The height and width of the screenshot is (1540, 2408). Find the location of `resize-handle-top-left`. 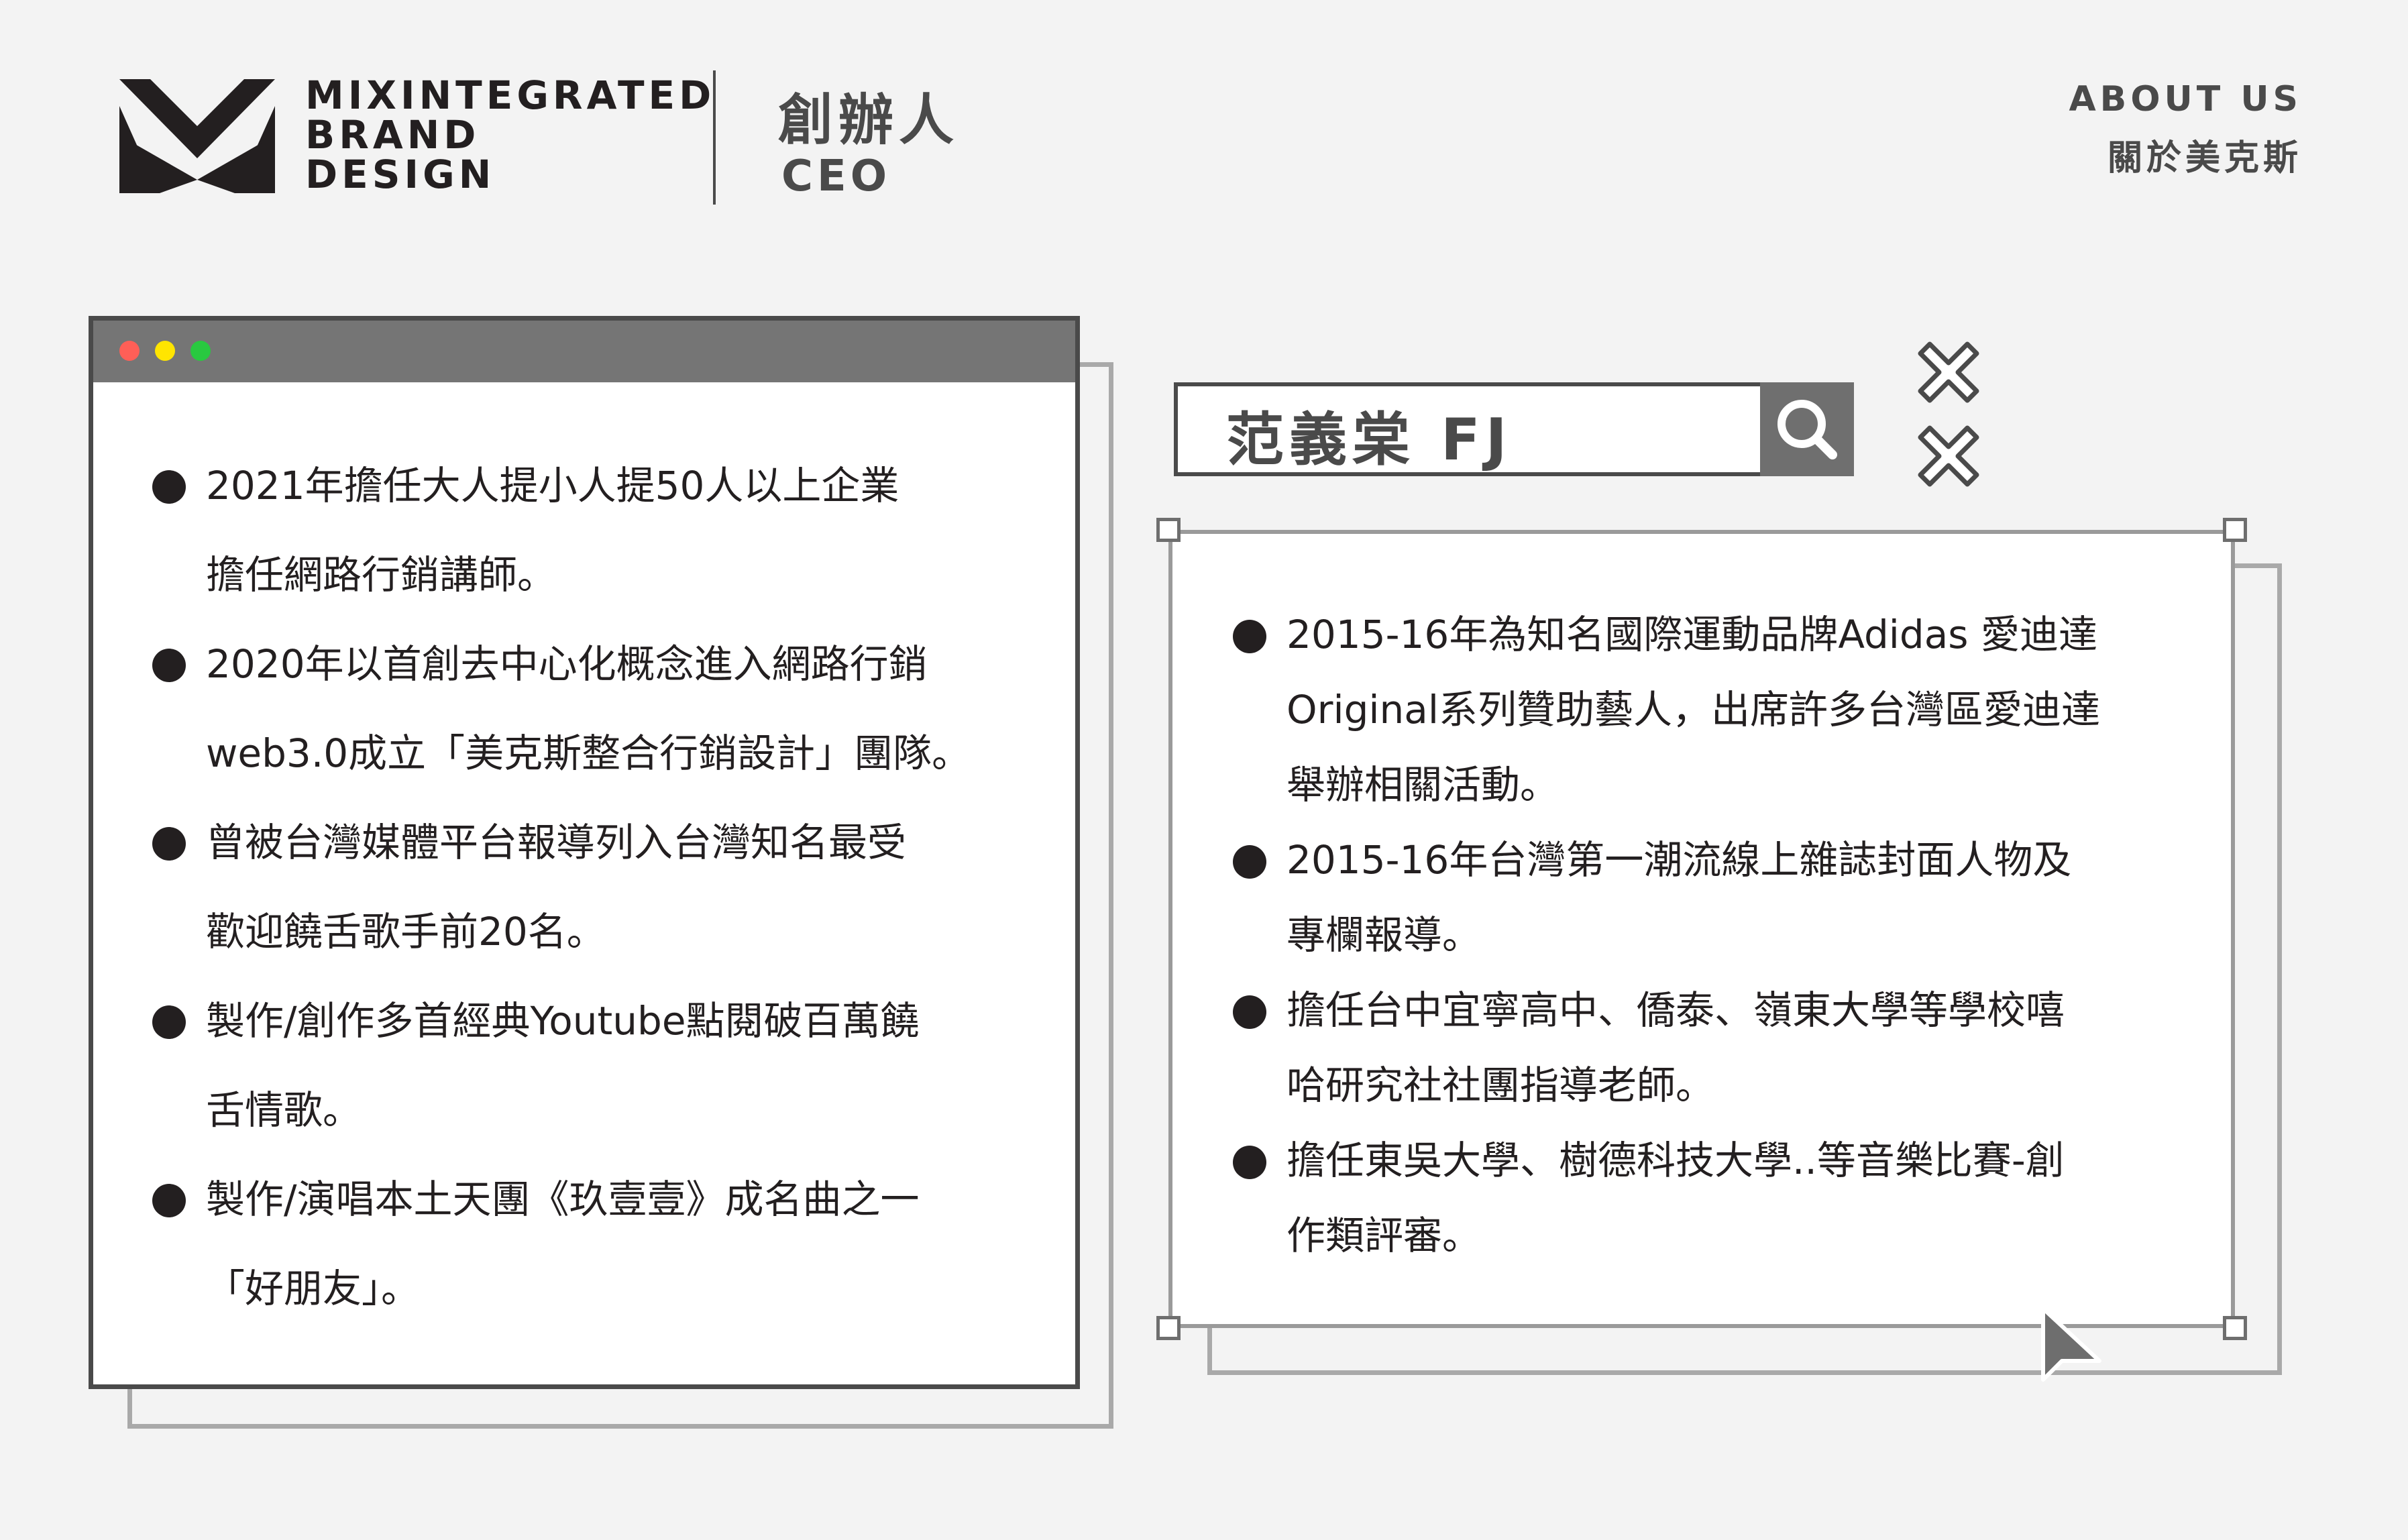

resize-handle-top-left is located at coordinates (1168, 530).